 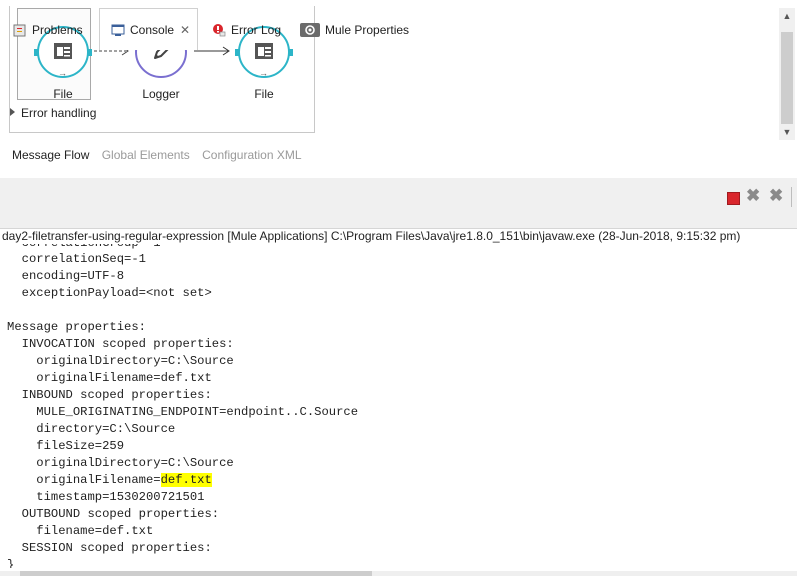 What do you see at coordinates (91, 429) in the screenshot?
I see `console-line: directory=C:\Source` at bounding box center [91, 429].